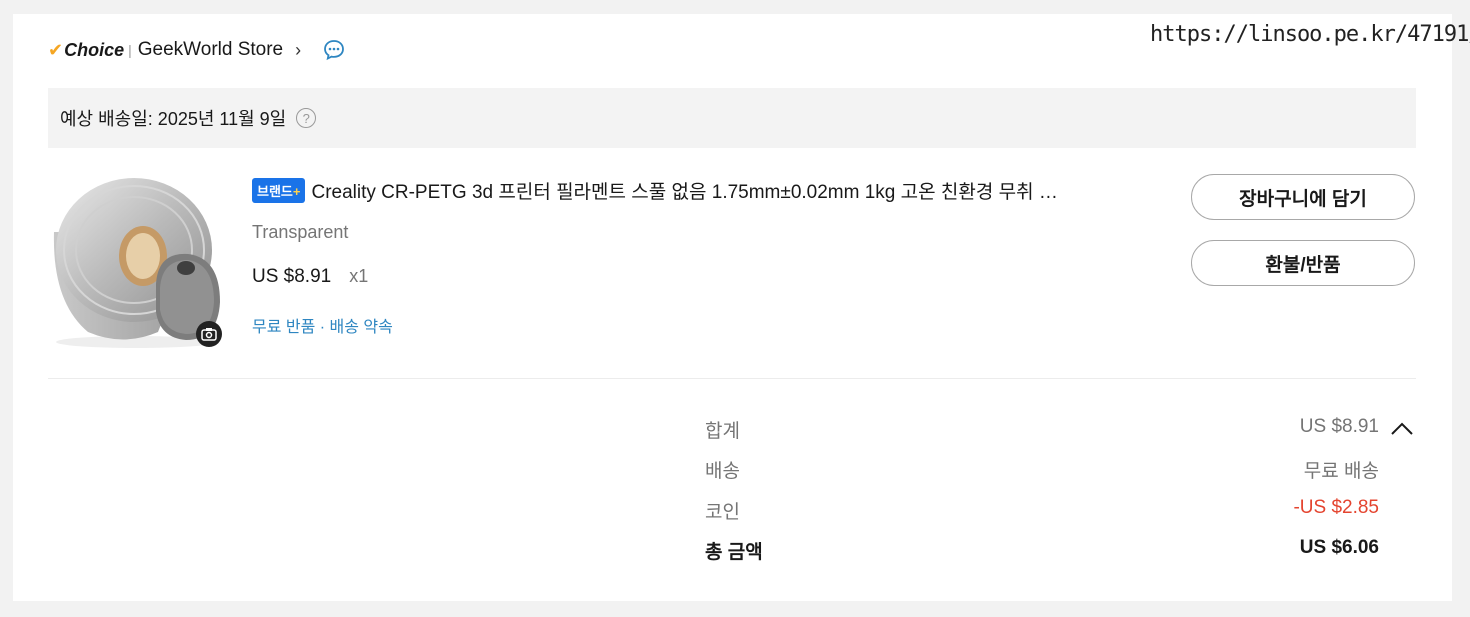 The width and height of the screenshot is (1470, 617). What do you see at coordinates (722, 471) in the screenshot?
I see `shipping-label: 배송` at bounding box center [722, 471].